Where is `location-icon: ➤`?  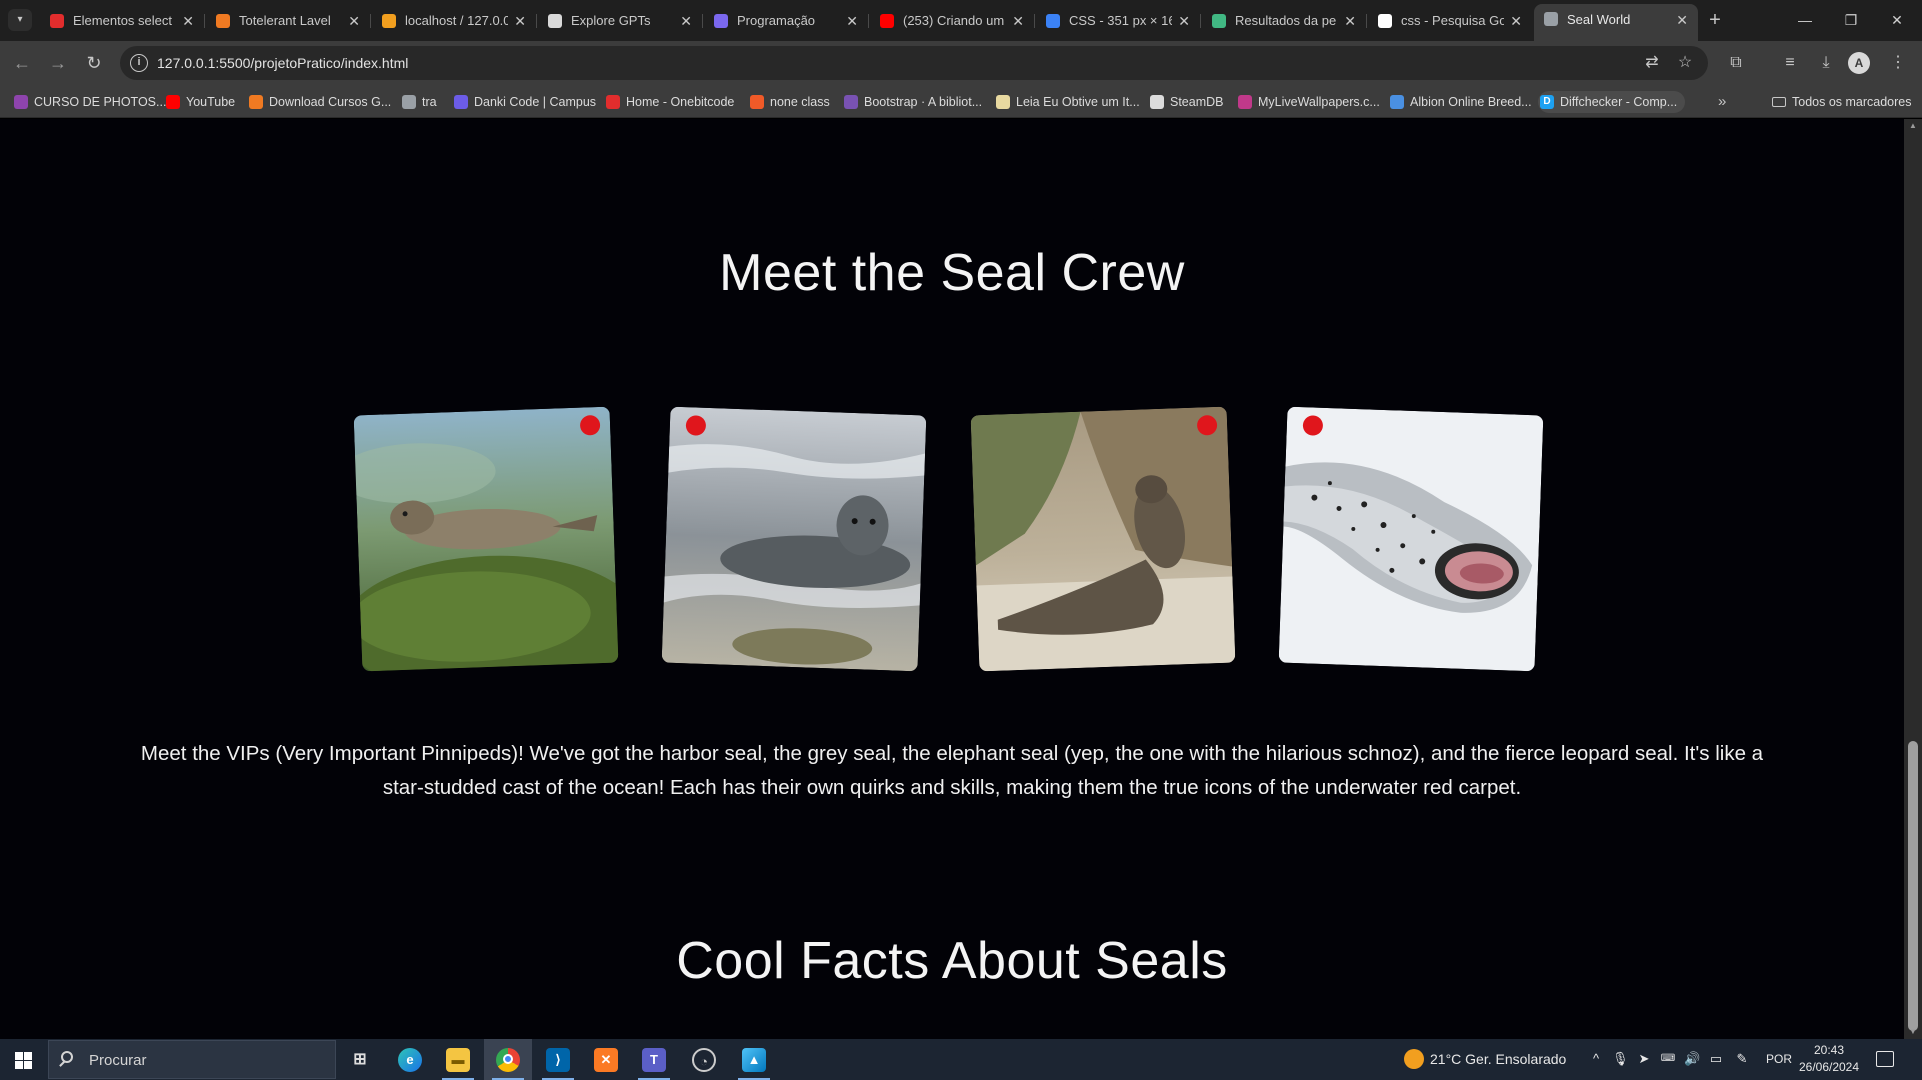
location-icon: ➤ is located at coordinates (1644, 1059).